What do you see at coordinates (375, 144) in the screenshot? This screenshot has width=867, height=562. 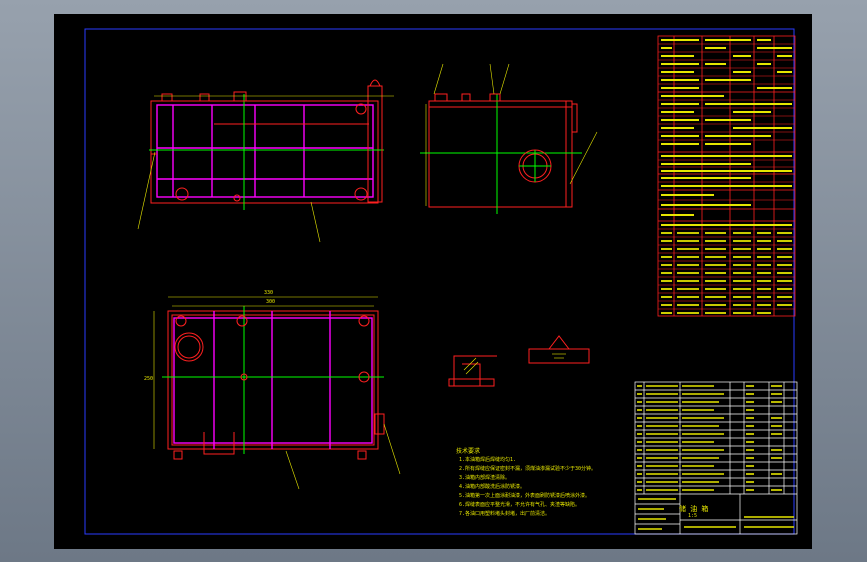 I see `front-side-pipe` at bounding box center [375, 144].